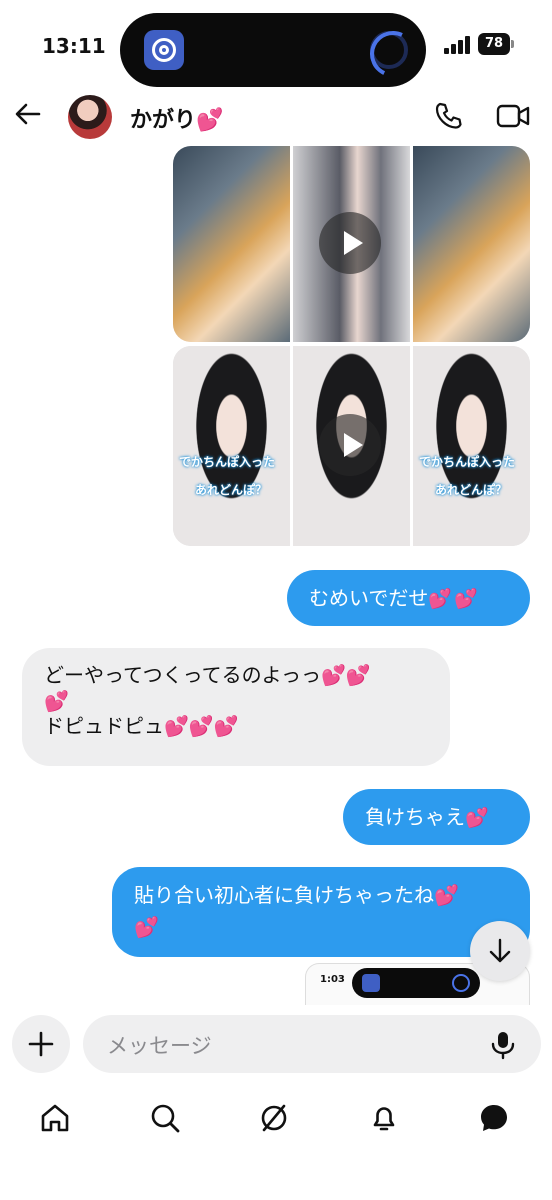 This screenshot has width=552, height=1200. I want to click on arrow-down-icon, so click(500, 950).